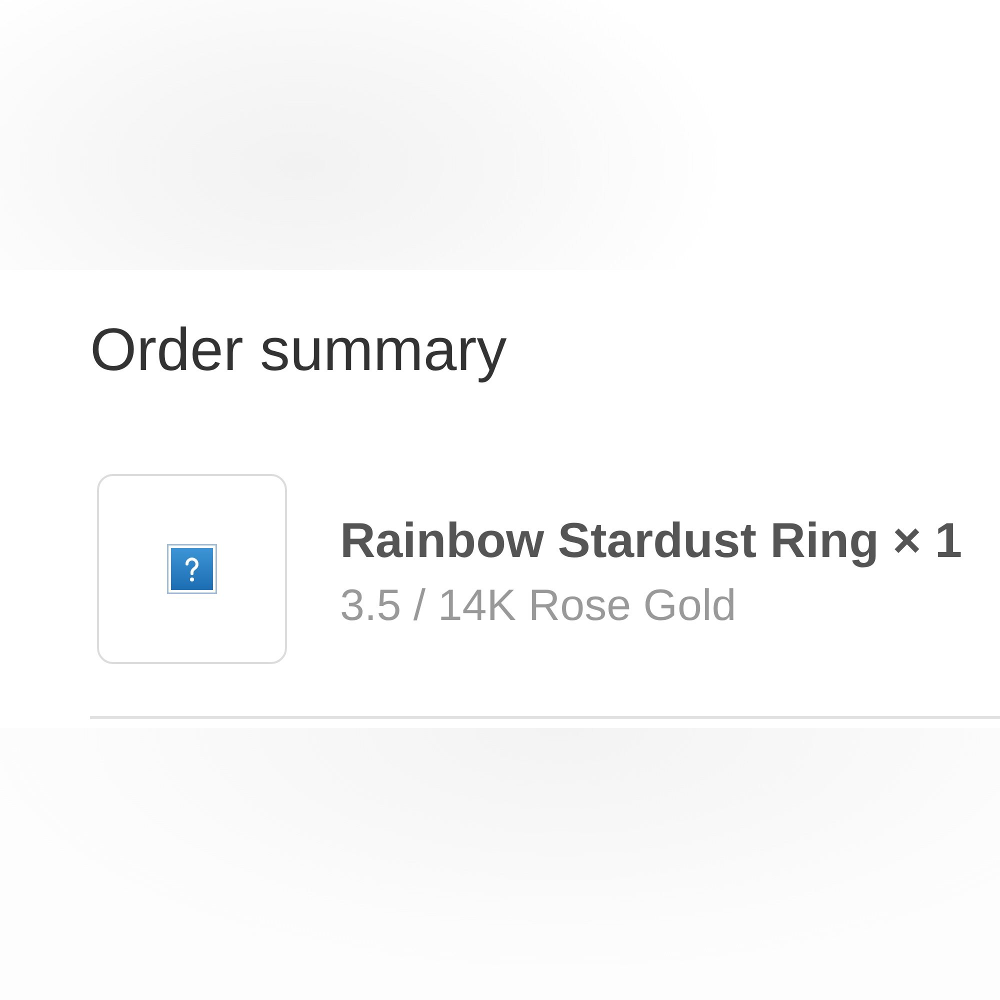  Describe the element at coordinates (299, 349) in the screenshot. I see `section-title: Order summary` at that location.